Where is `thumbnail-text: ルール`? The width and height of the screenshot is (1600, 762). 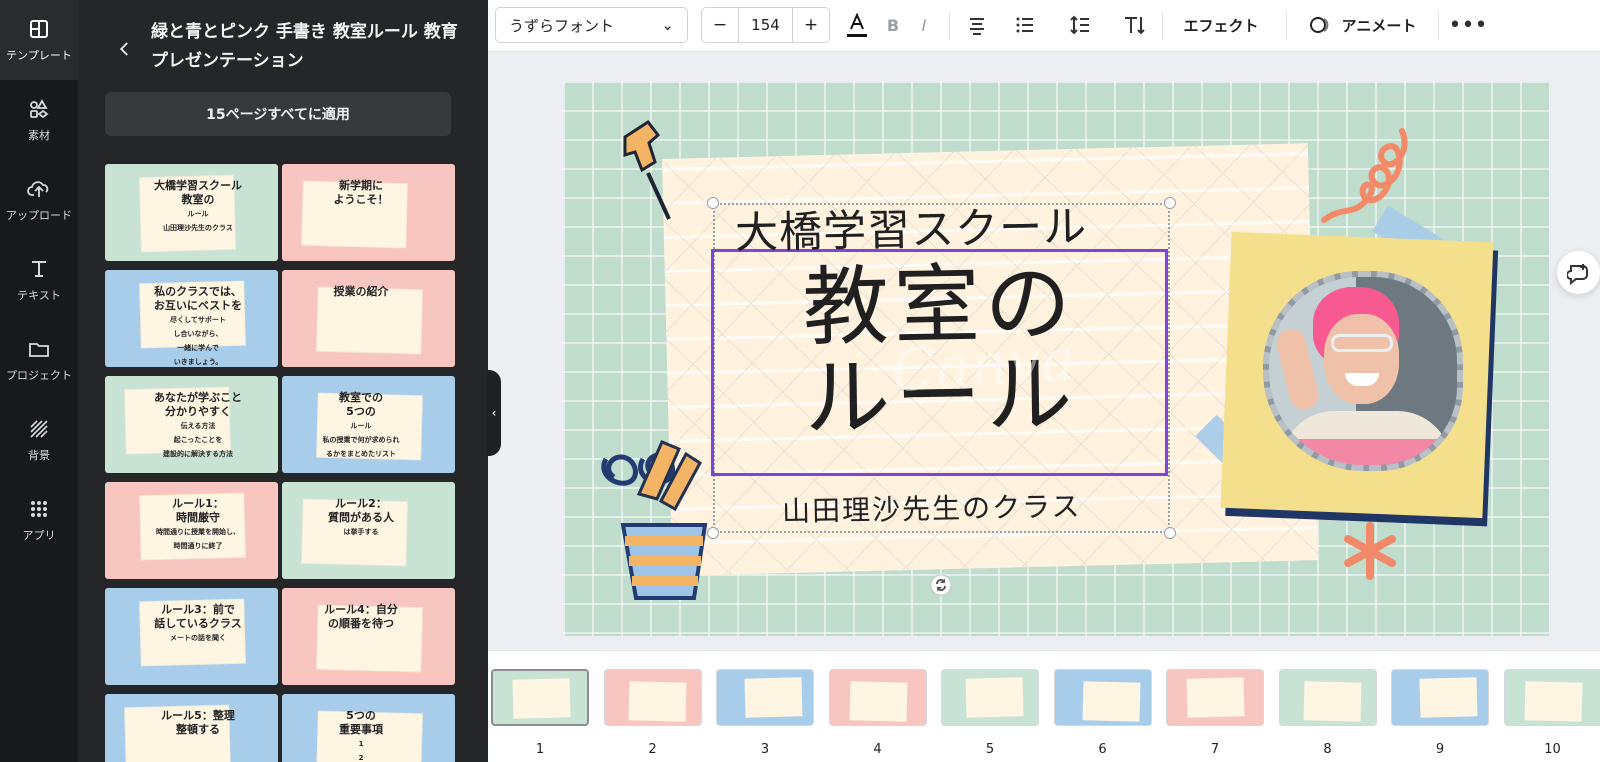 thumbnail-text: ルール is located at coordinates (361, 426).